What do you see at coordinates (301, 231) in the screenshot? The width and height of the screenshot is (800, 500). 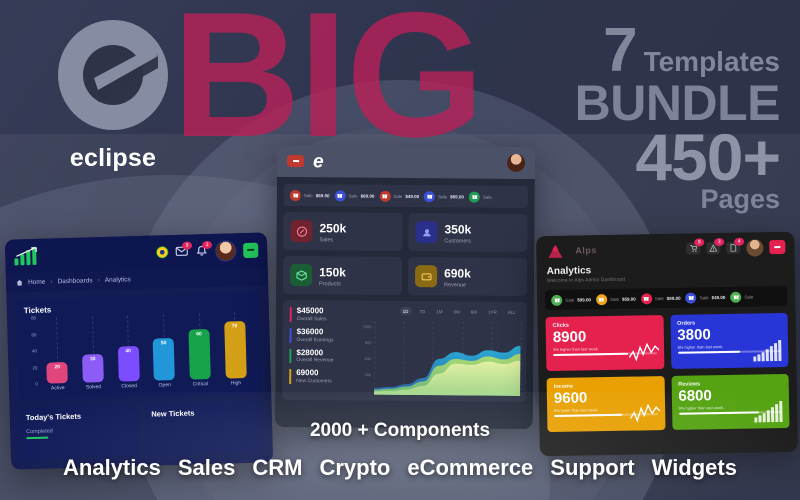 I see `tag-icon` at bounding box center [301, 231].